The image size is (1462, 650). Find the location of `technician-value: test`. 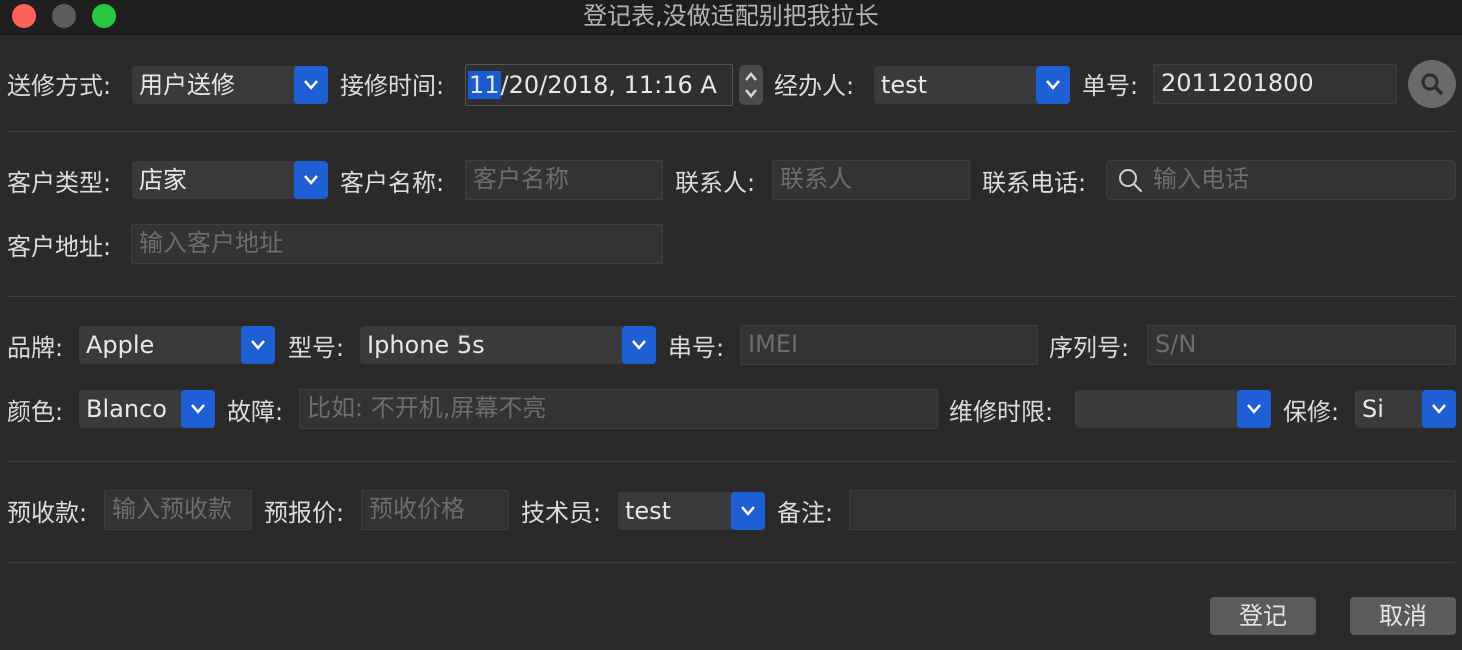

technician-value: test is located at coordinates (648, 511).